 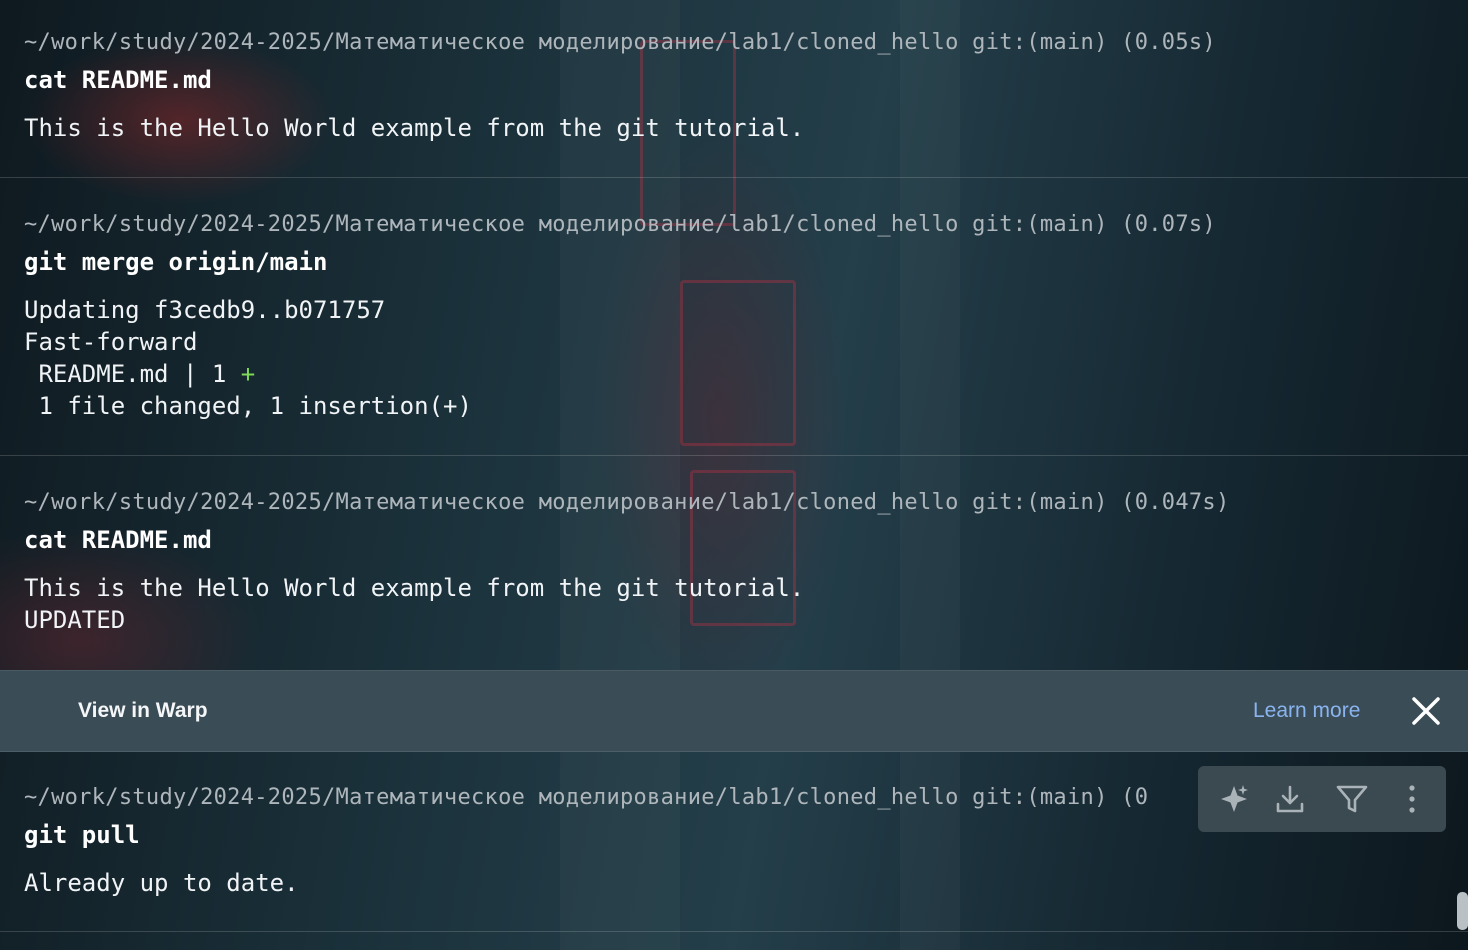 I want to click on download-button, so click(x=1290, y=799).